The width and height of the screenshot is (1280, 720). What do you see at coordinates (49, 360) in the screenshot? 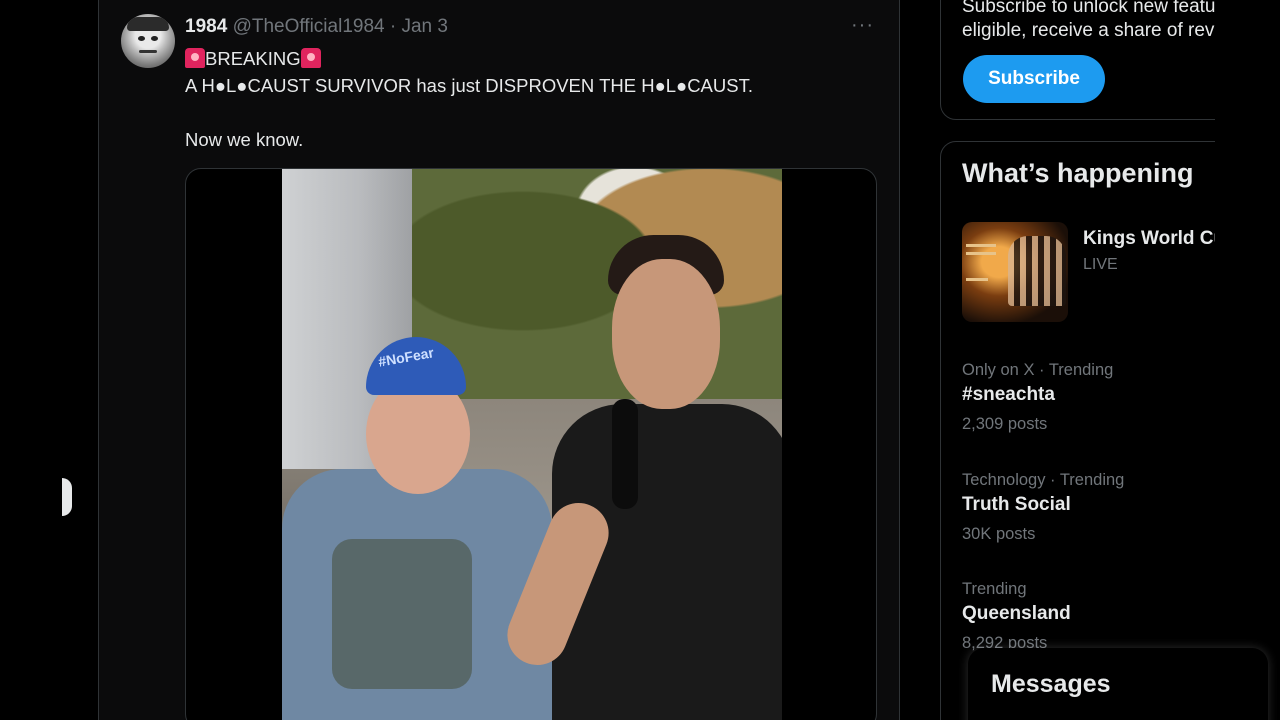
I see `left-gutter` at bounding box center [49, 360].